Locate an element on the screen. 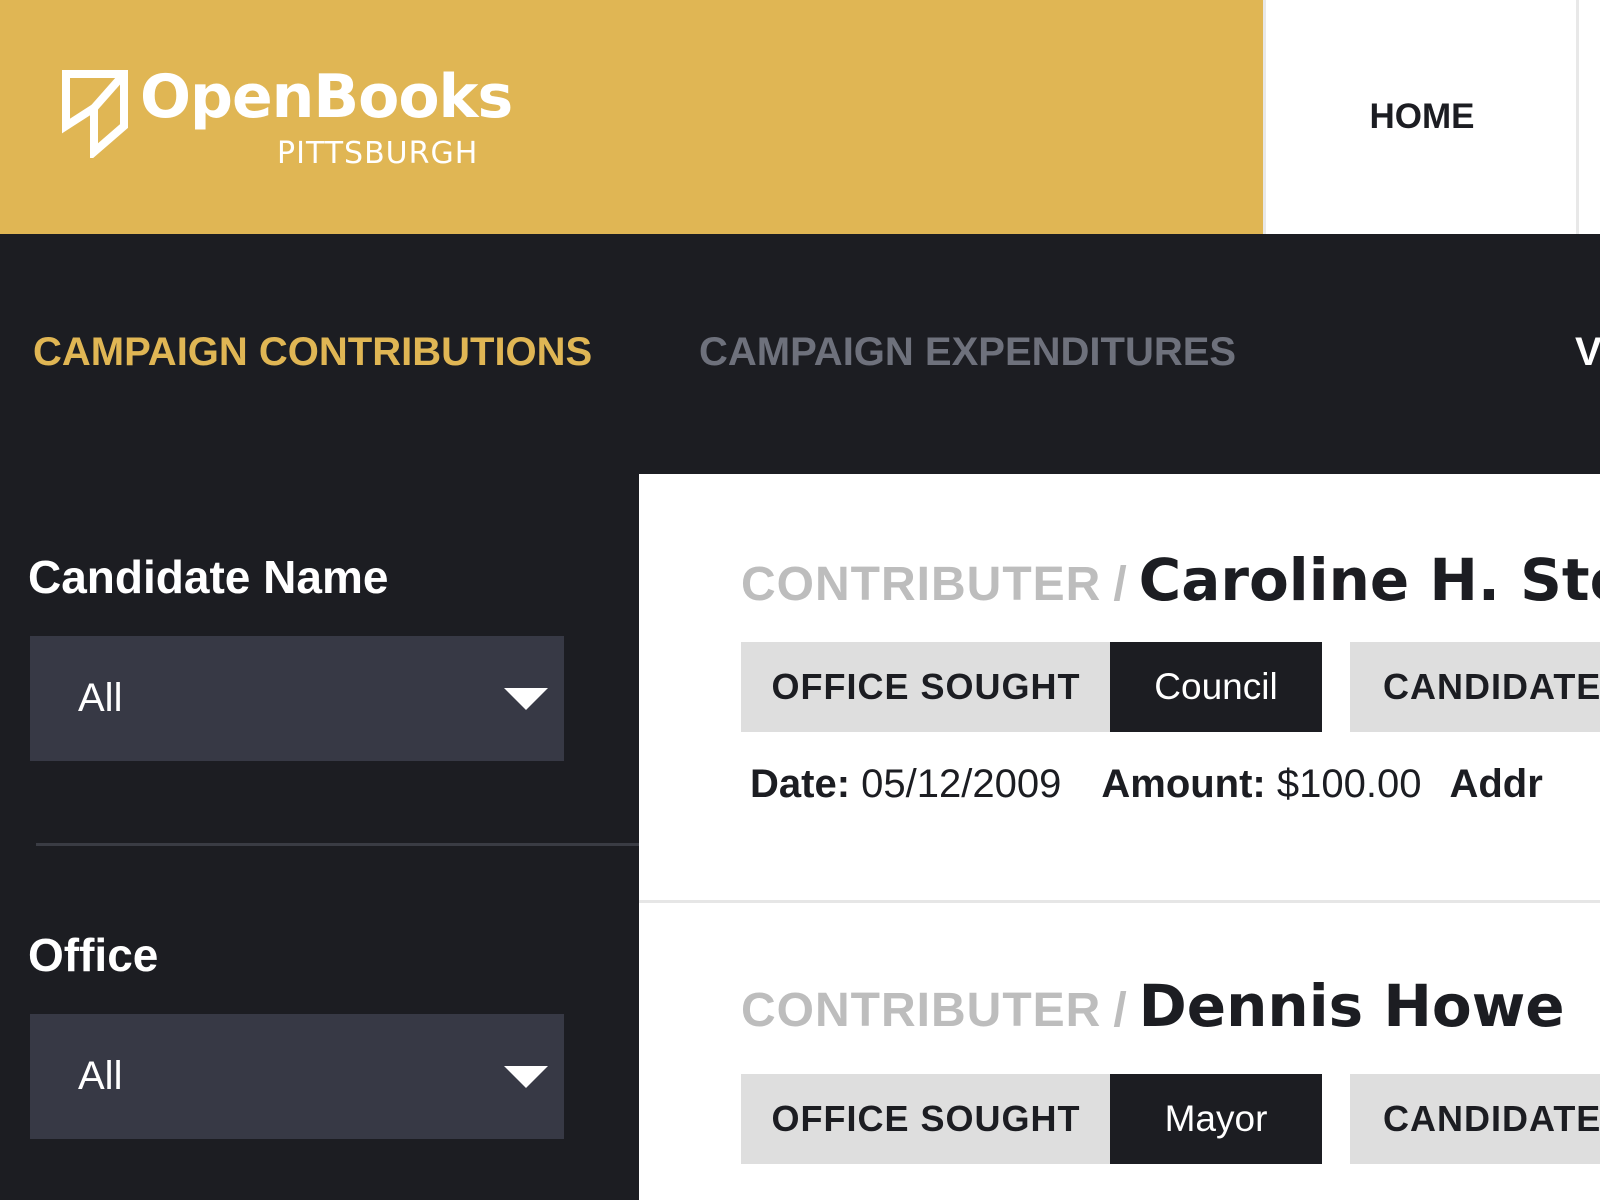  contribution-details: Date: 05/12/2009 Amount: $100.00 Addr is located at coordinates (1146, 784).